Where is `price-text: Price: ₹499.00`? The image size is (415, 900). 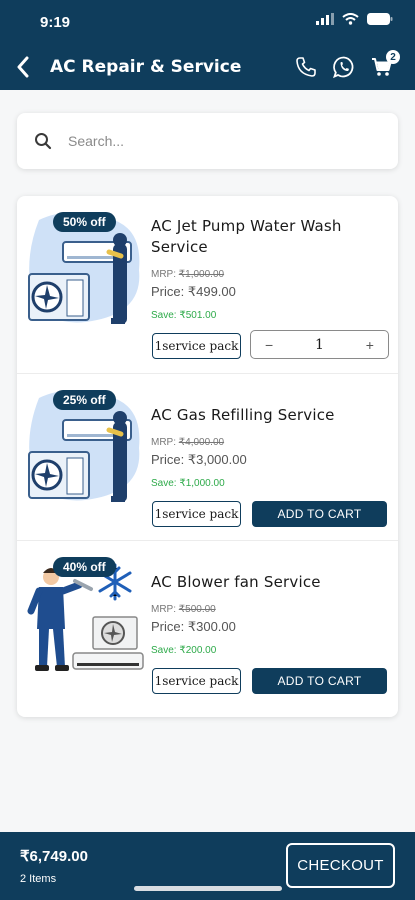
price-text: Price: ₹499.00 is located at coordinates (193, 291).